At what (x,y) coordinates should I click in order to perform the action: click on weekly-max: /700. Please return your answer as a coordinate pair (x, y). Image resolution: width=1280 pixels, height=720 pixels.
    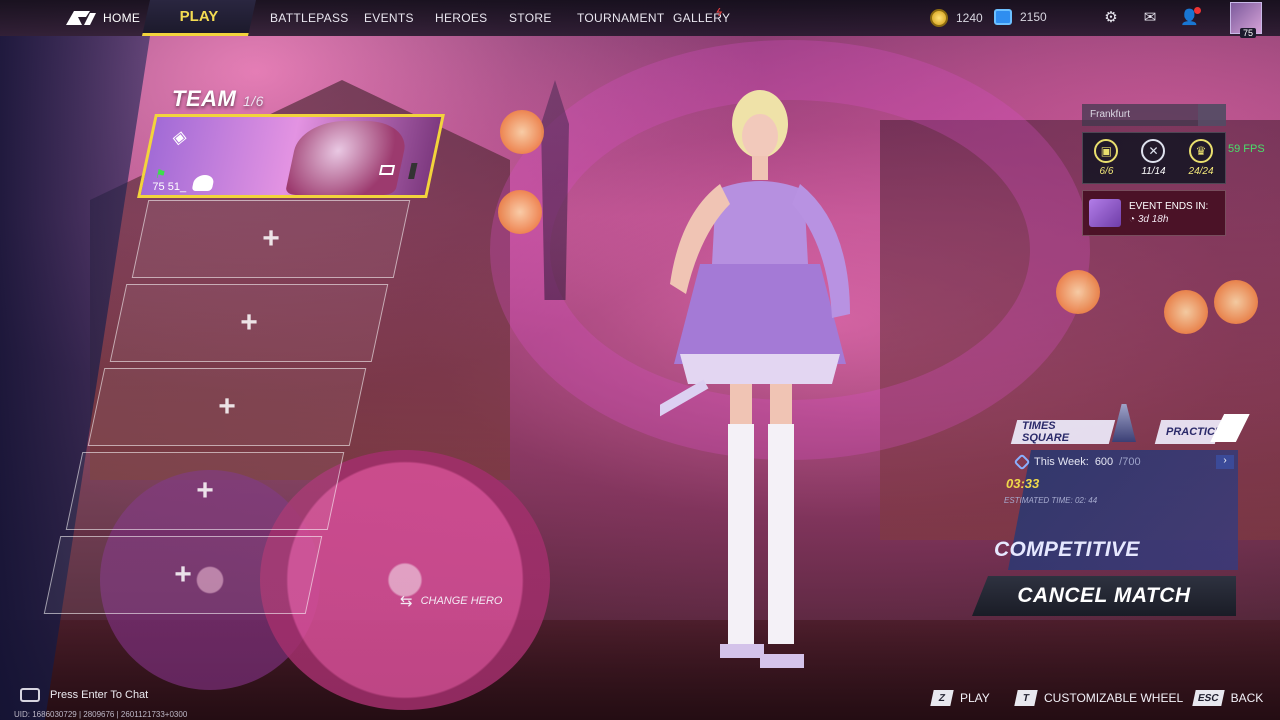
    Looking at the image, I should click on (1130, 462).